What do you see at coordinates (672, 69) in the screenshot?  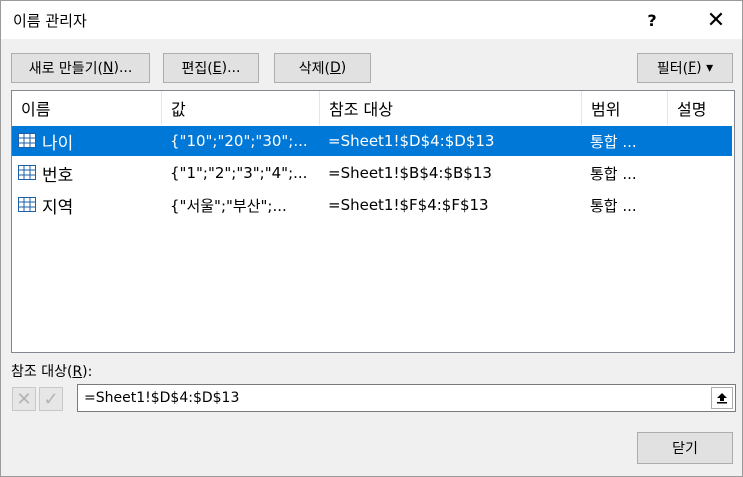 I see `filter-button-label: 필터(` at bounding box center [672, 69].